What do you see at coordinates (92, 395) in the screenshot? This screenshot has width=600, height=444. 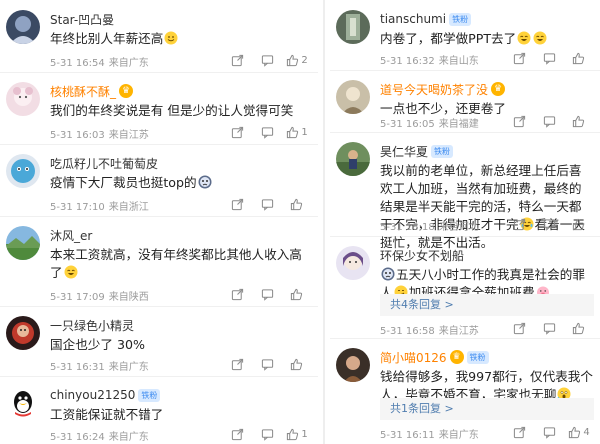 I see `username: chinyou21250` at bounding box center [92, 395].